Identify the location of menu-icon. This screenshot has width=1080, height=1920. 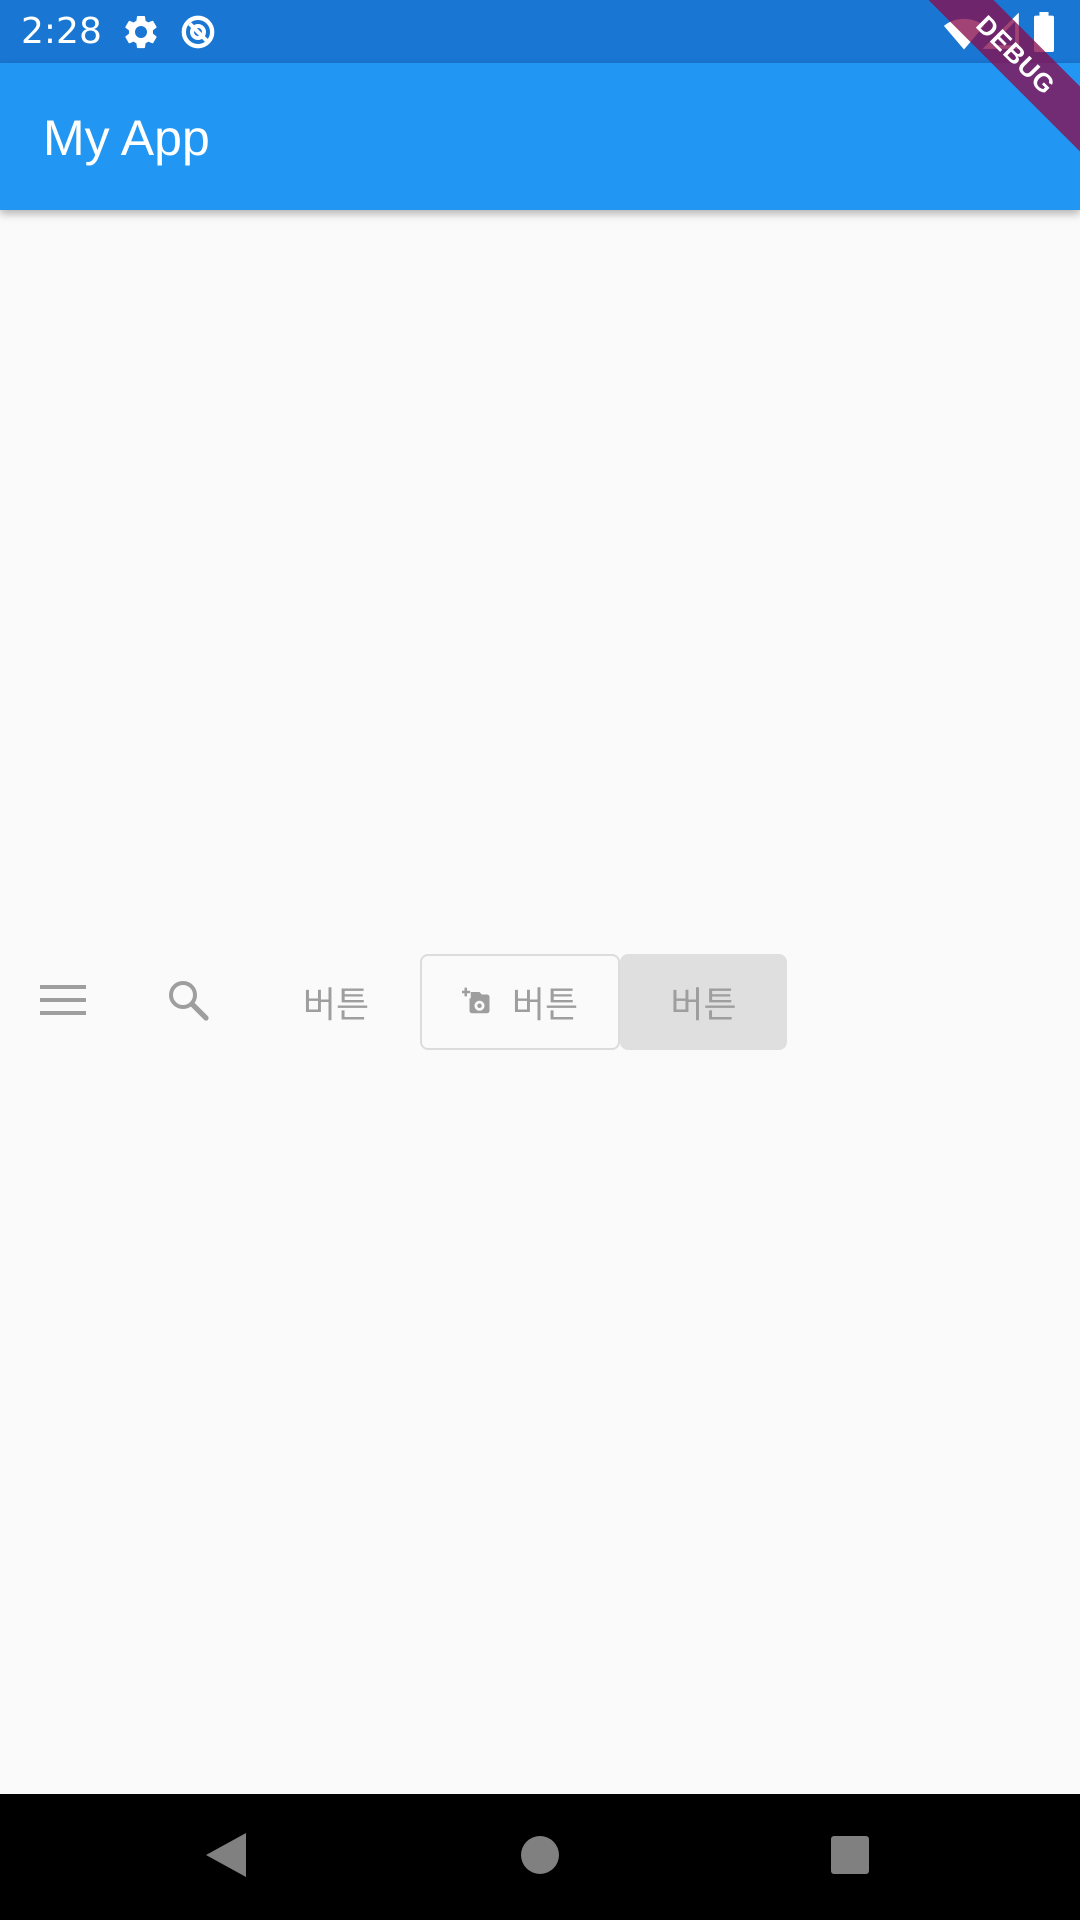
(63, 1002).